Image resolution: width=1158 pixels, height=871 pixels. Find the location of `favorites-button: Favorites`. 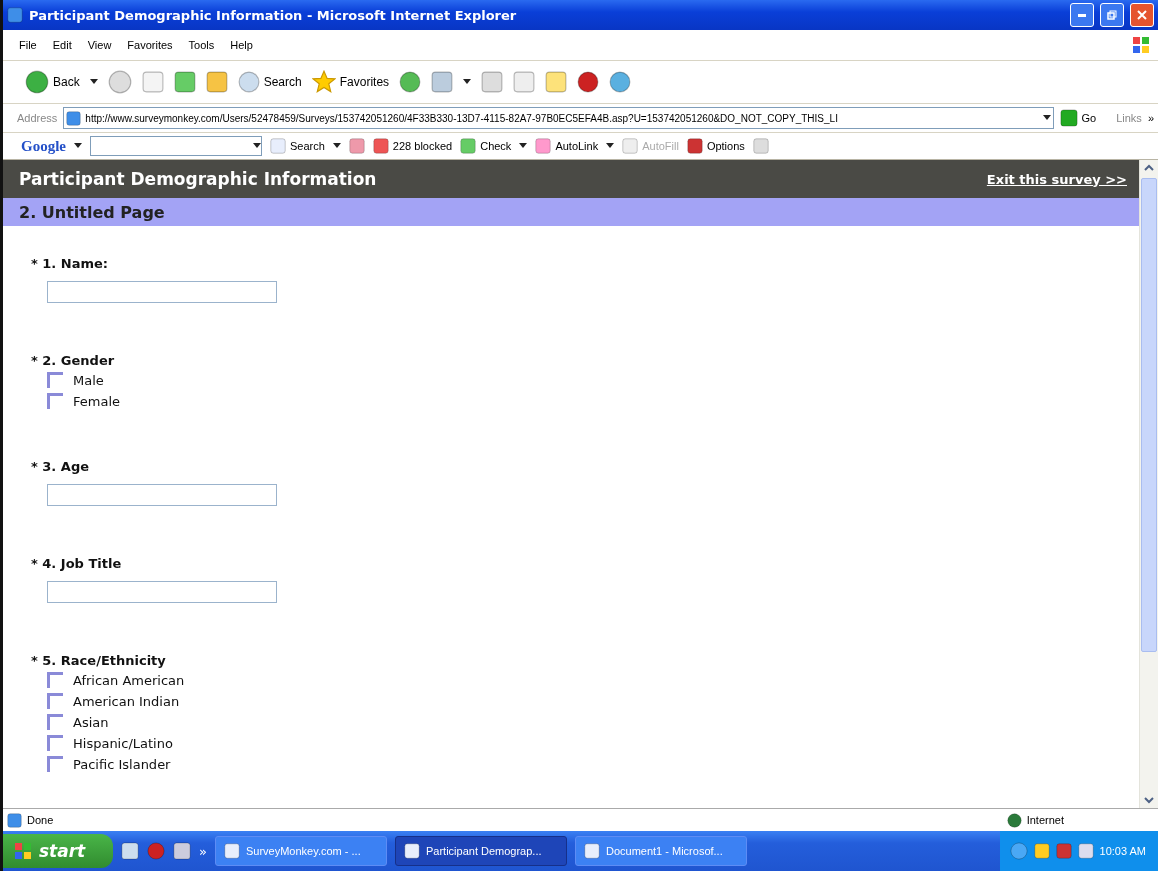

favorites-button: Favorites is located at coordinates (350, 82).